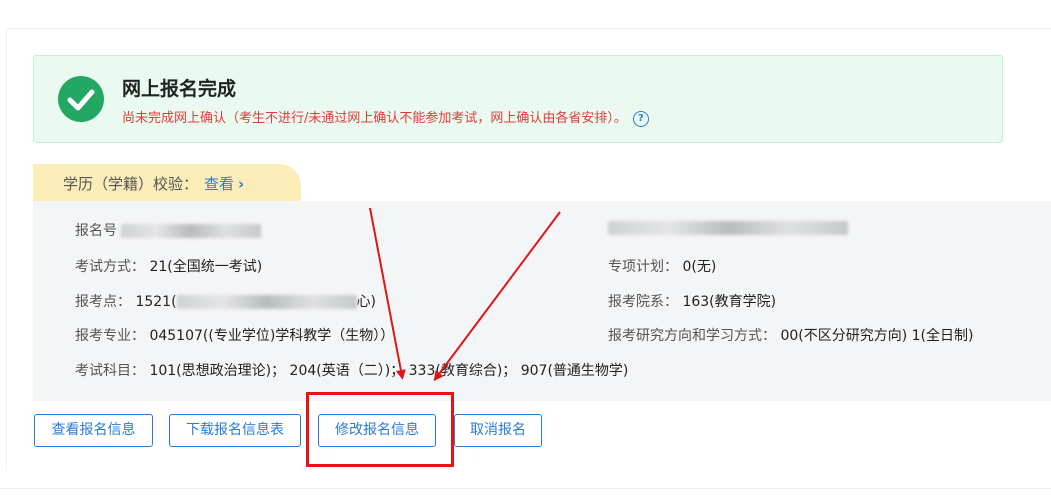 This screenshot has width=1051, height=500. What do you see at coordinates (497, 296) in the screenshot?
I see `annotation-arrow-right` at bounding box center [497, 296].